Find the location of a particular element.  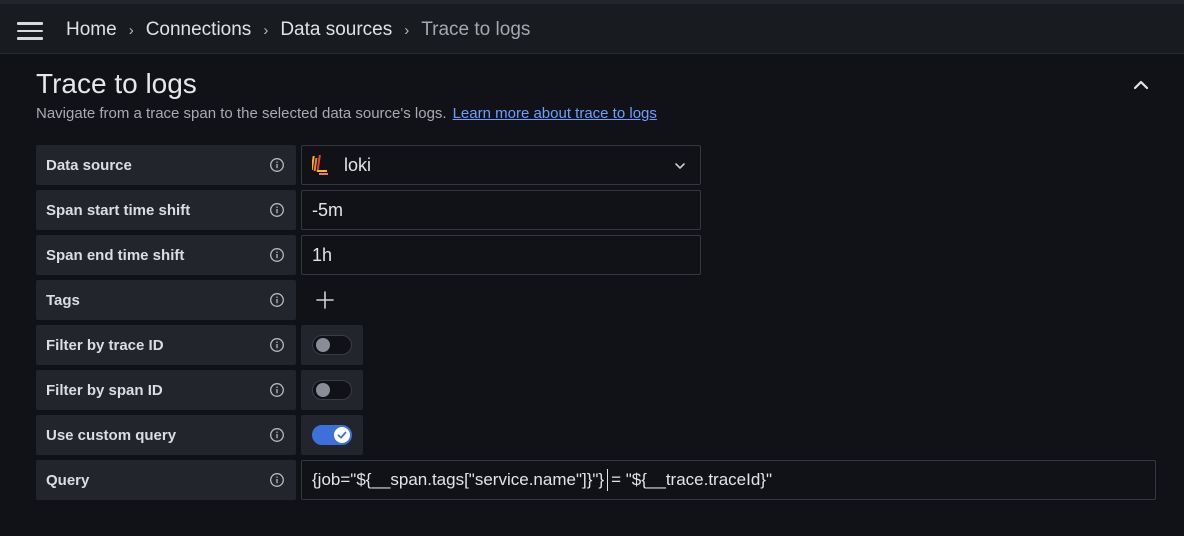

query-label: Query is located at coordinates (166, 480).